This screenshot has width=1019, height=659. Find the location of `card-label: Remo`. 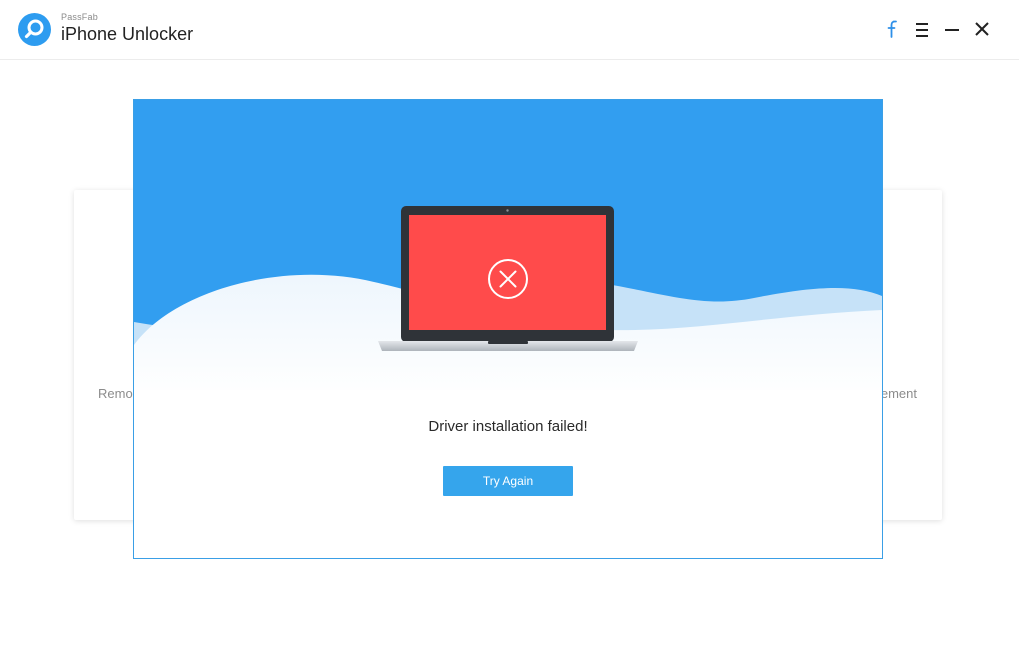

card-label: Remo is located at coordinates (115, 393).